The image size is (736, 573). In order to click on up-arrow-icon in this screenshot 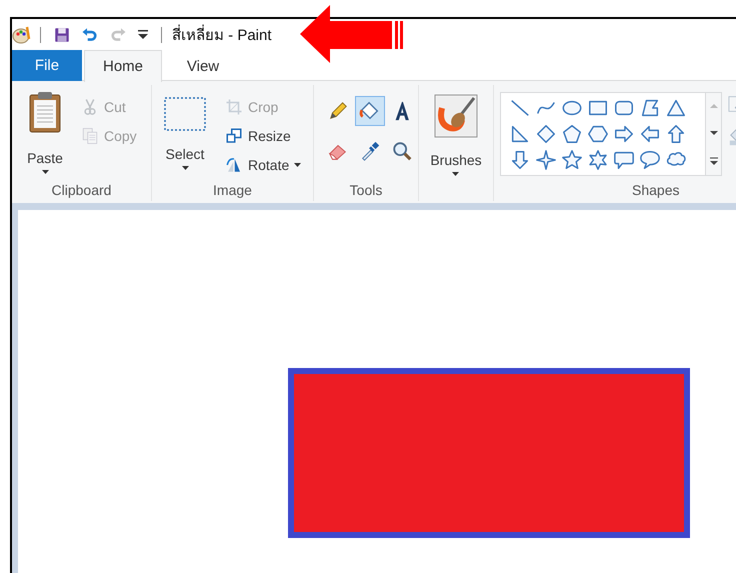, I will do `click(676, 134)`.